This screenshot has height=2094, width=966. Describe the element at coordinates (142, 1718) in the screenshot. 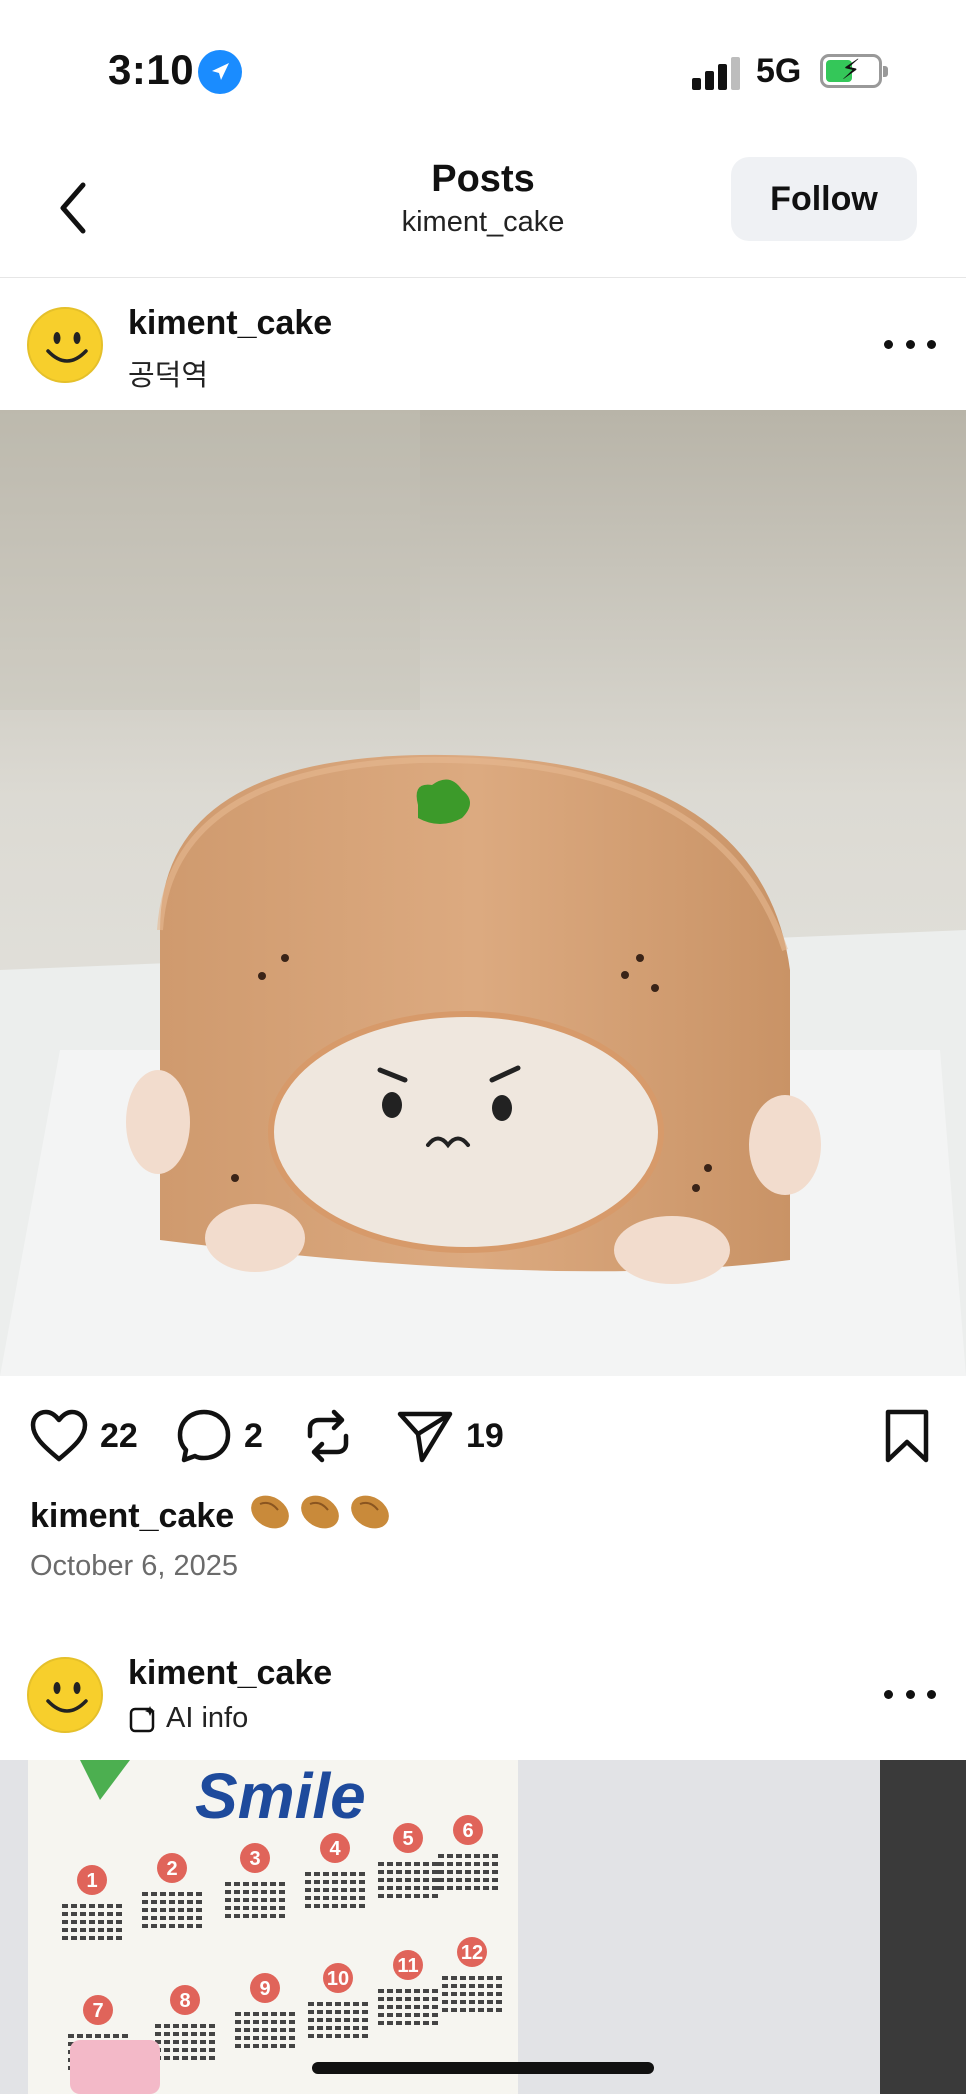

I see `ai-info-icon` at that location.